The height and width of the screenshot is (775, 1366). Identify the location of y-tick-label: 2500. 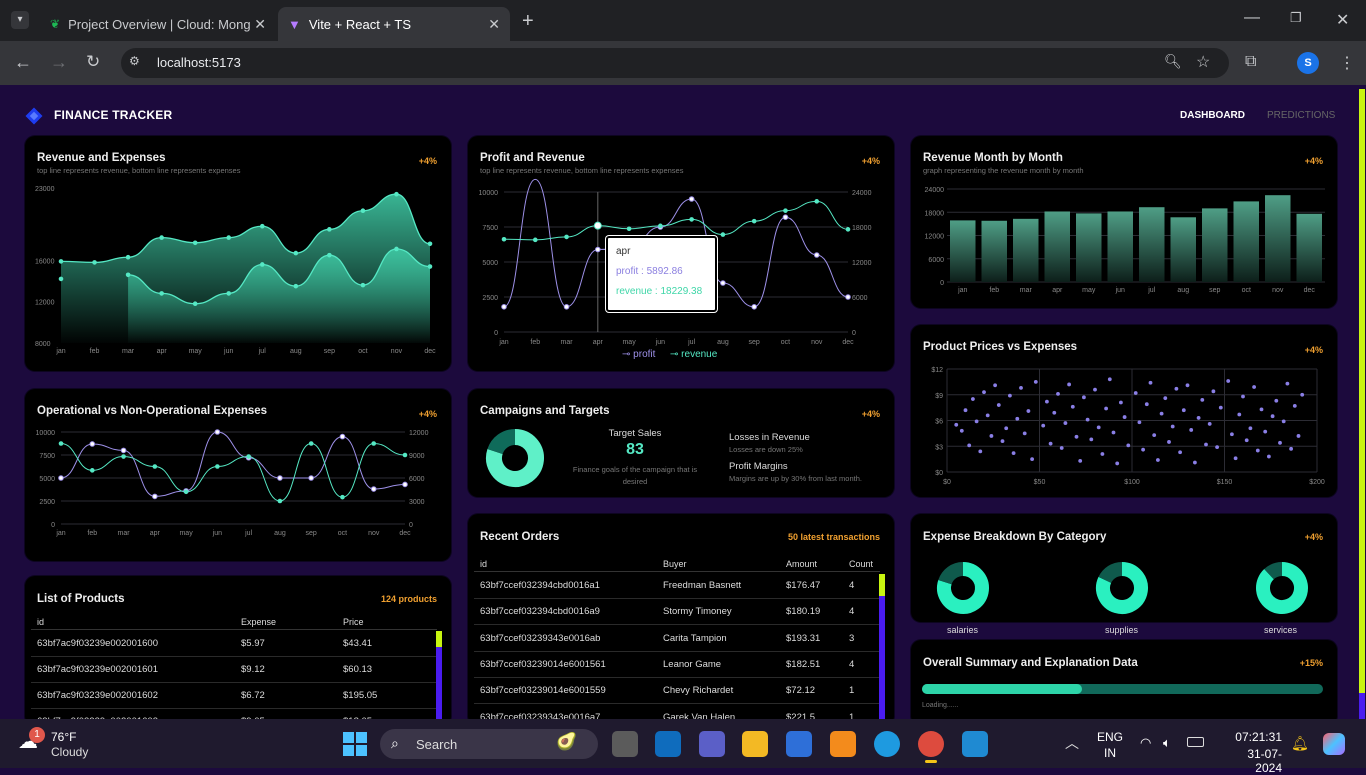
(490, 298).